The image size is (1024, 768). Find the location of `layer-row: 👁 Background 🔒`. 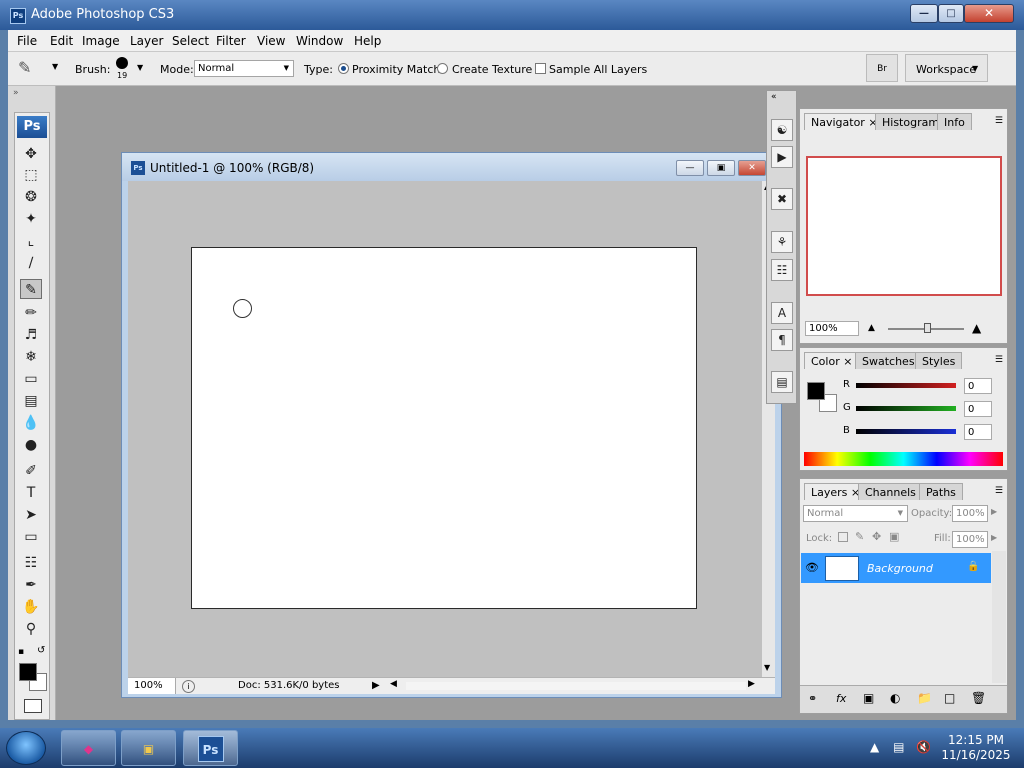

layer-row: 👁 Background 🔒 is located at coordinates (896, 568).